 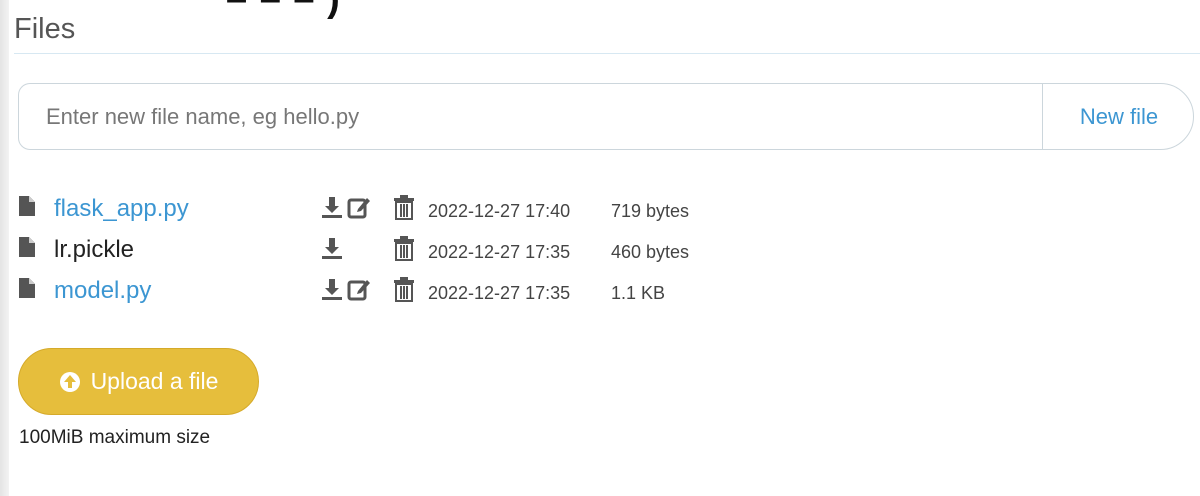 I want to click on circle-arrow-up-icon, so click(x=69, y=381).